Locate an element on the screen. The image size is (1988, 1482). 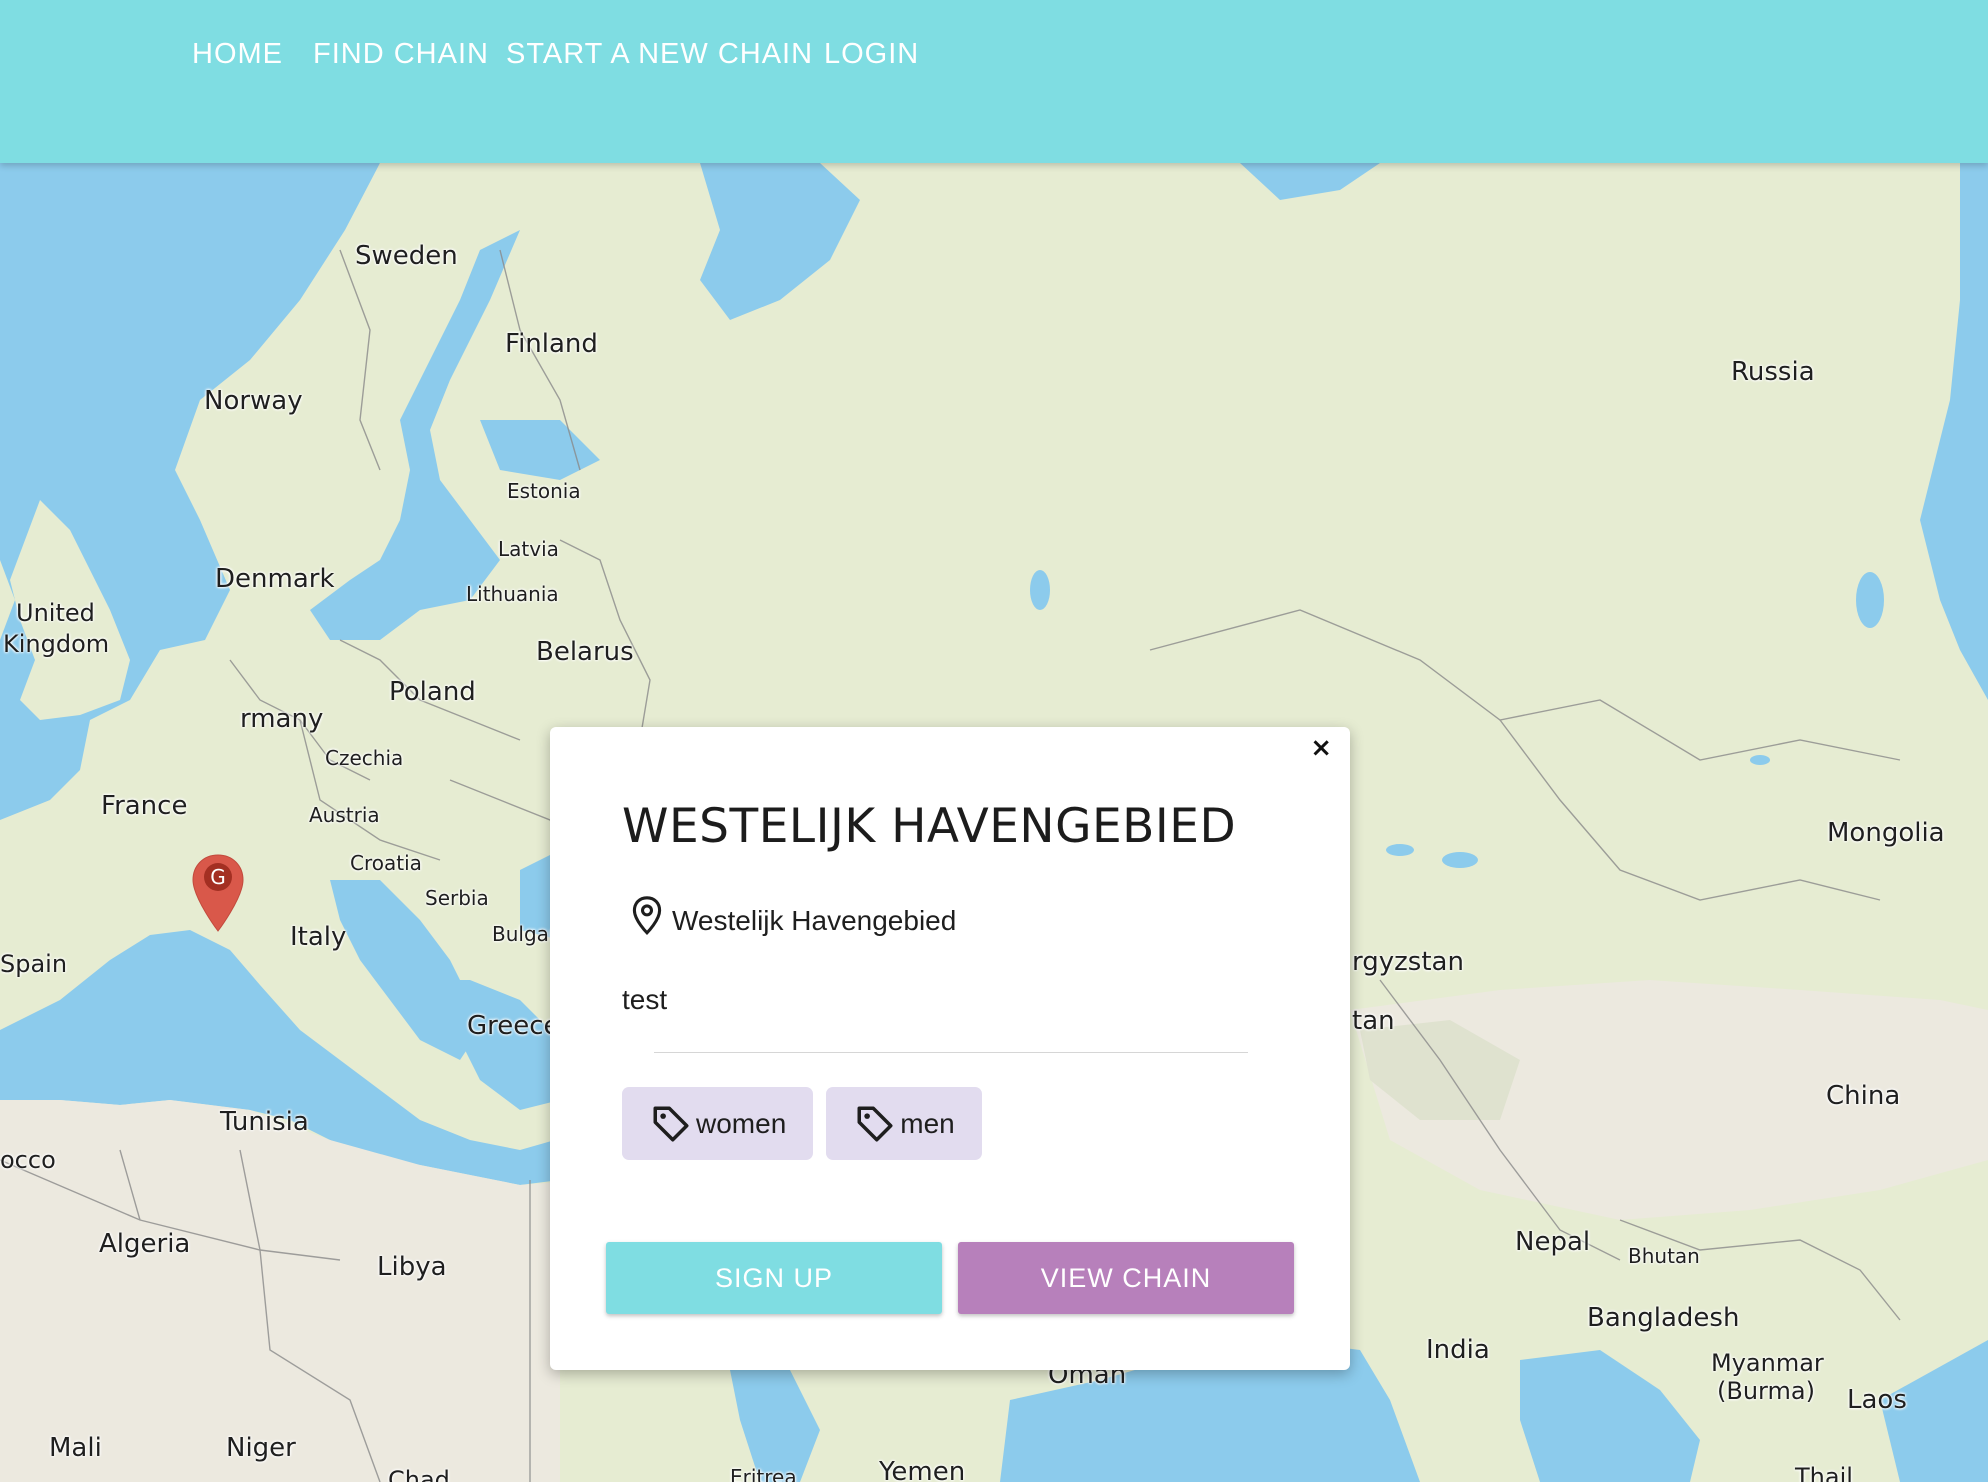
map-label-kingdom: Kingdom is located at coordinates (56, 644).